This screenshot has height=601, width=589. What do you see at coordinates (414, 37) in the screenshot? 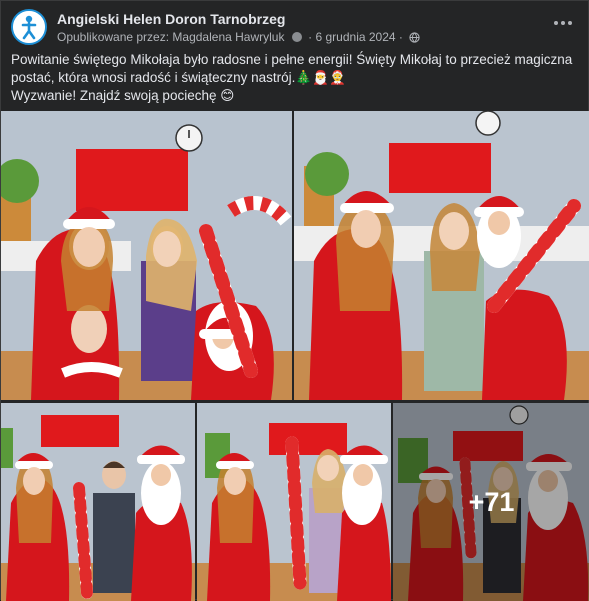
I see `globe-icon` at bounding box center [414, 37].